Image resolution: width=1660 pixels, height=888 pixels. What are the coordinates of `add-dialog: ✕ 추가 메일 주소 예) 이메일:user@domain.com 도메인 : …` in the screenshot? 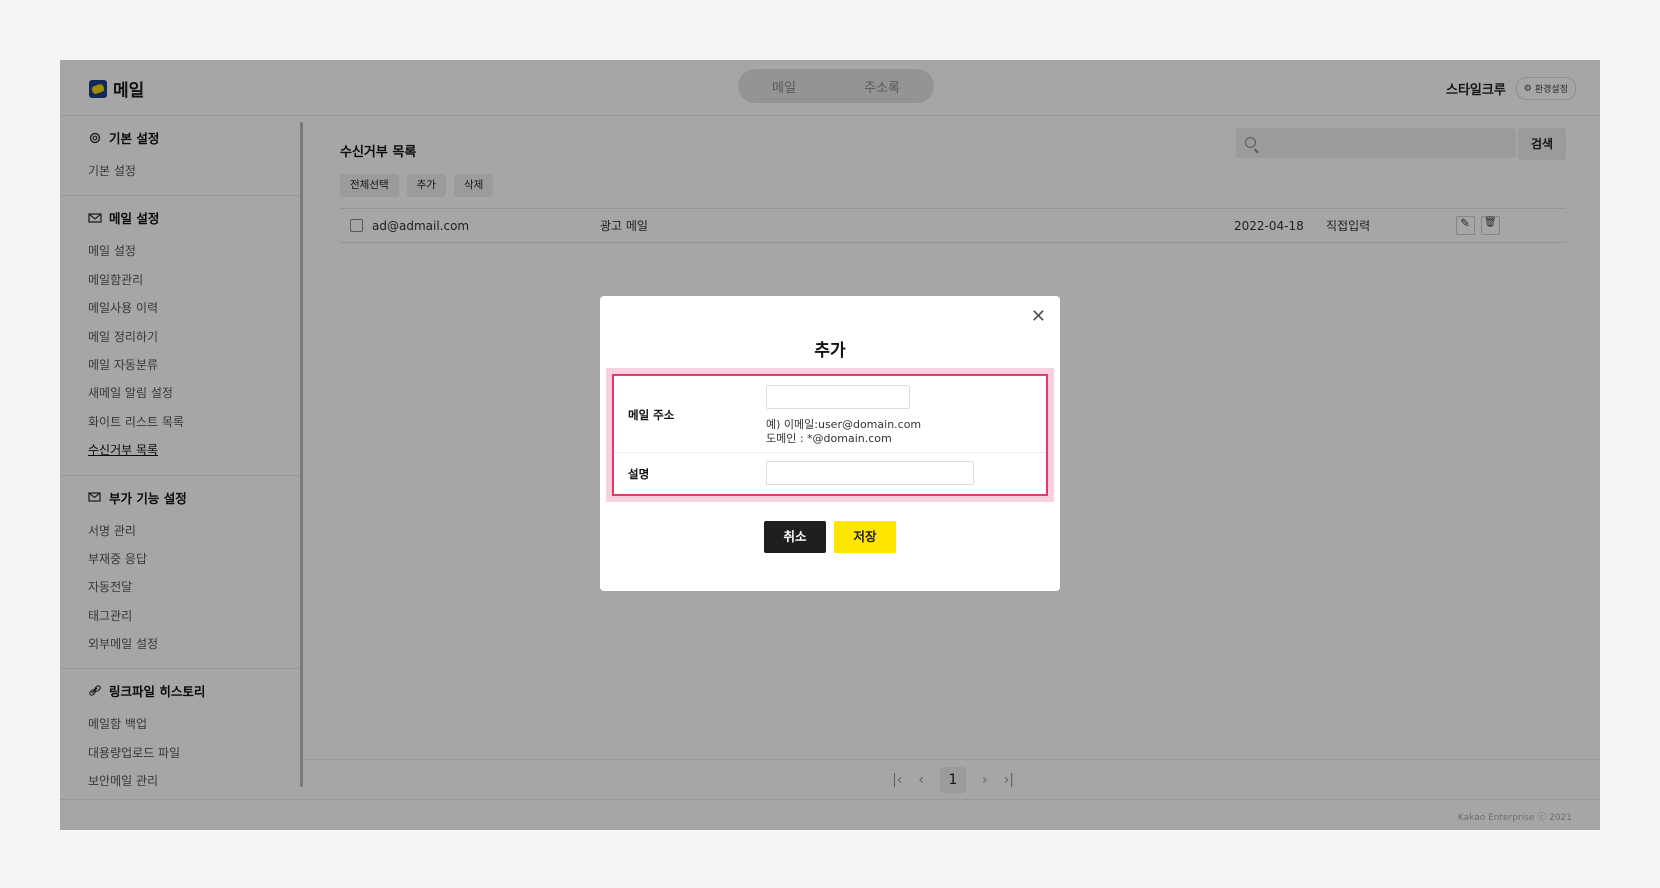 It's located at (830, 443).